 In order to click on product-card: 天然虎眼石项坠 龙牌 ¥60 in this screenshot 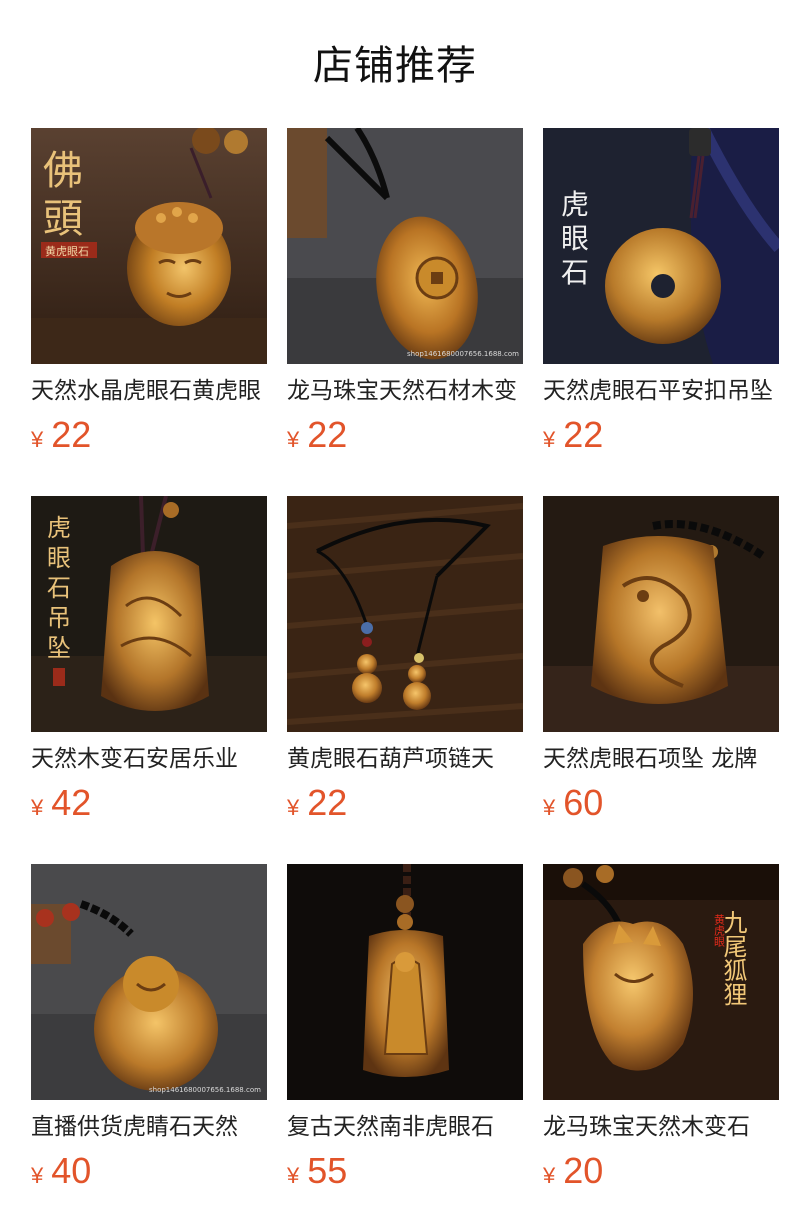, I will do `click(661, 666)`.